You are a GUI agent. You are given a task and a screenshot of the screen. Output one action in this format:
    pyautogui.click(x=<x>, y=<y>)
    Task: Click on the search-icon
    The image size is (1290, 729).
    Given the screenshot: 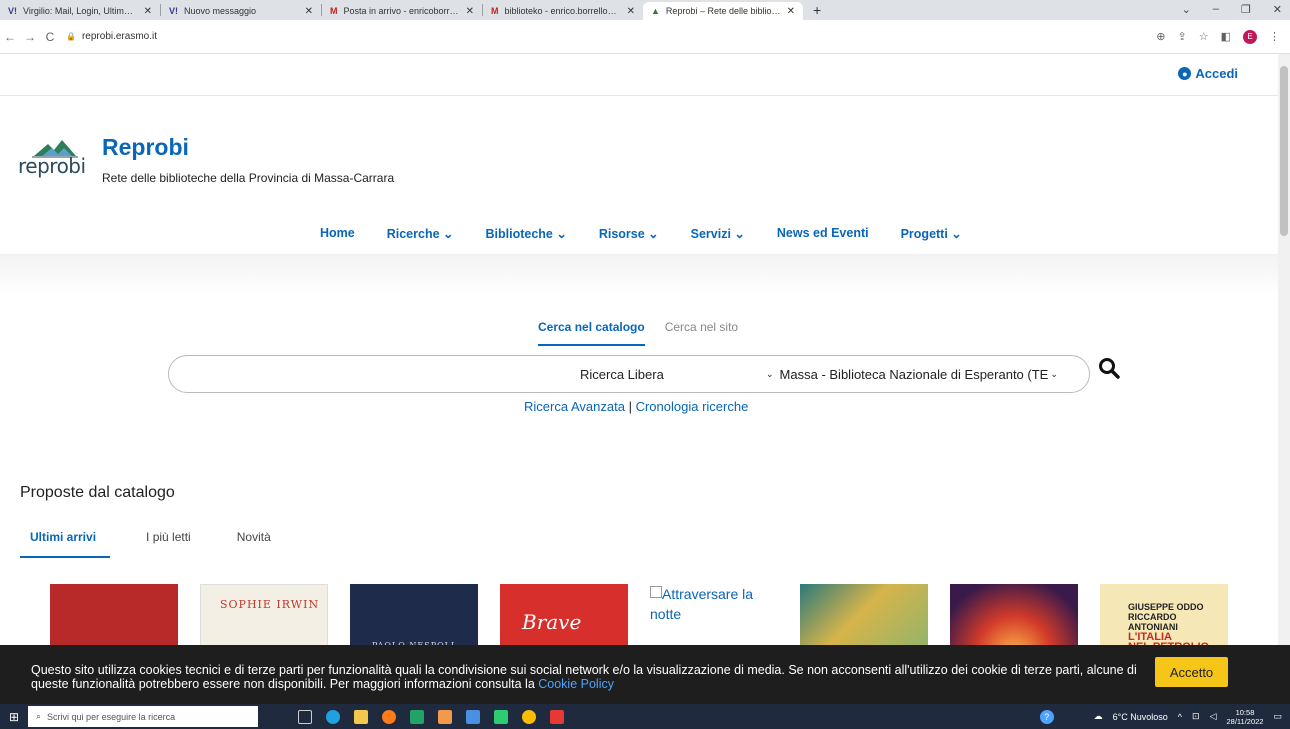 What is the action you would take?
    pyautogui.click(x=1109, y=371)
    